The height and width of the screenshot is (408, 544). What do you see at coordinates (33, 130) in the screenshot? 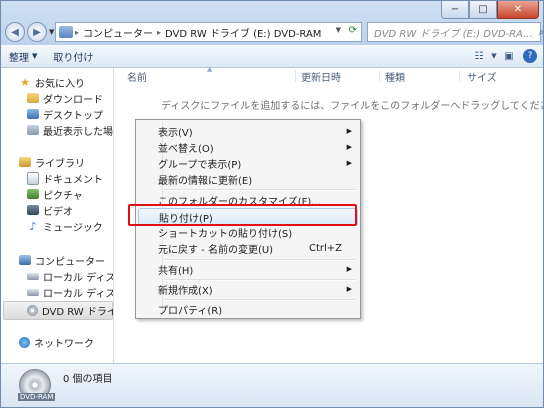
I see `recent-places-icon` at bounding box center [33, 130].